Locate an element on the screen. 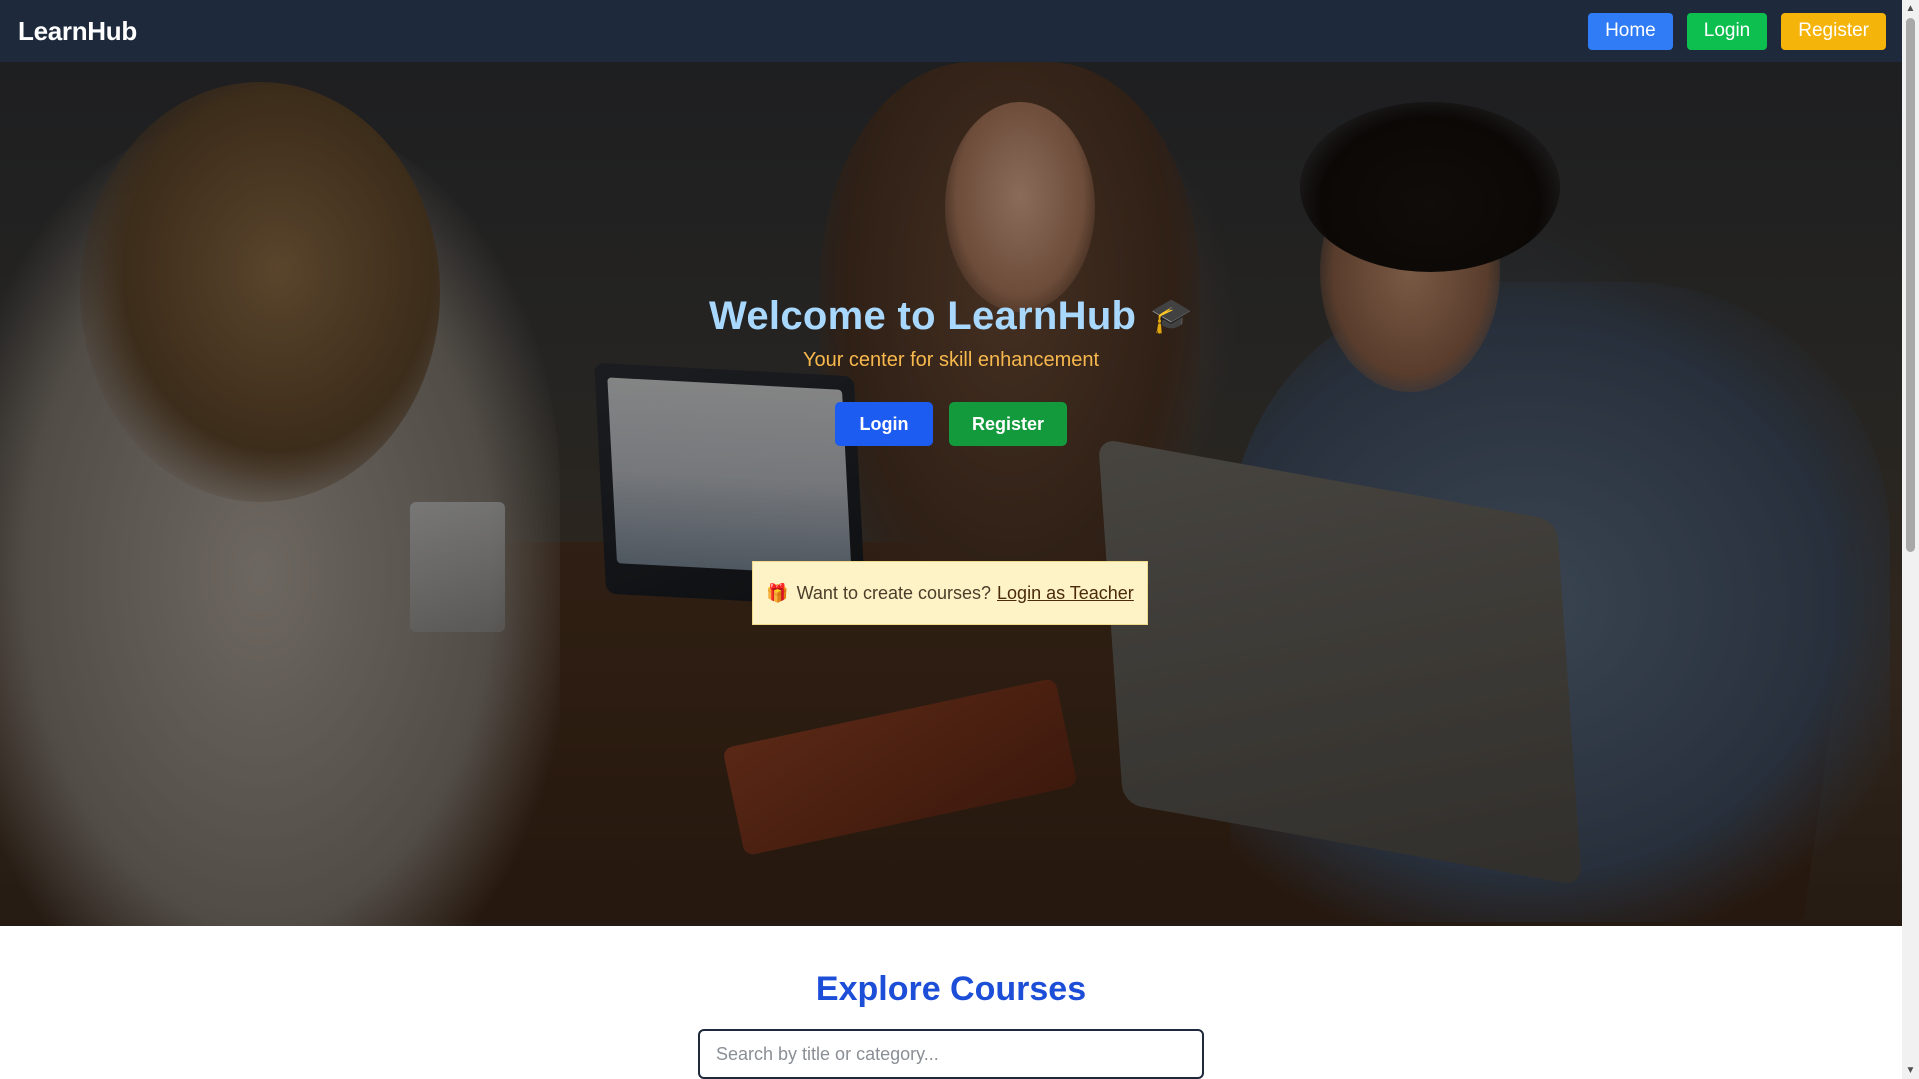  teacher-prompt-text: Want to create courses? is located at coordinates (894, 592).